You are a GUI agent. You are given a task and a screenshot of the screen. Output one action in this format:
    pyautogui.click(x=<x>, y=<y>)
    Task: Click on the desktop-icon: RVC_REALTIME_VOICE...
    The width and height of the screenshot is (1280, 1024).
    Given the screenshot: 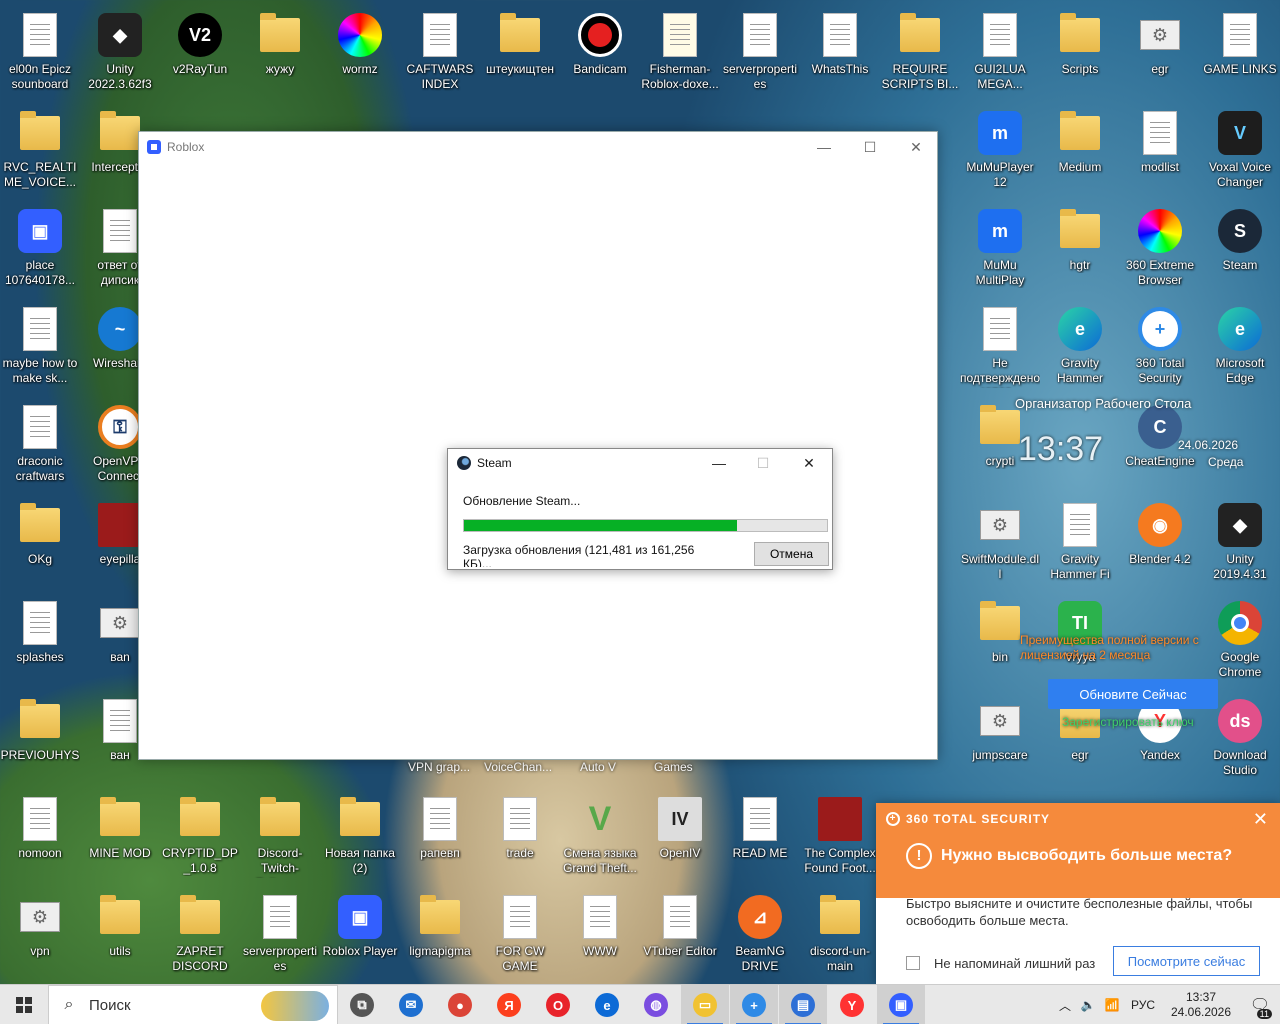 What is the action you would take?
    pyautogui.click(x=40, y=152)
    